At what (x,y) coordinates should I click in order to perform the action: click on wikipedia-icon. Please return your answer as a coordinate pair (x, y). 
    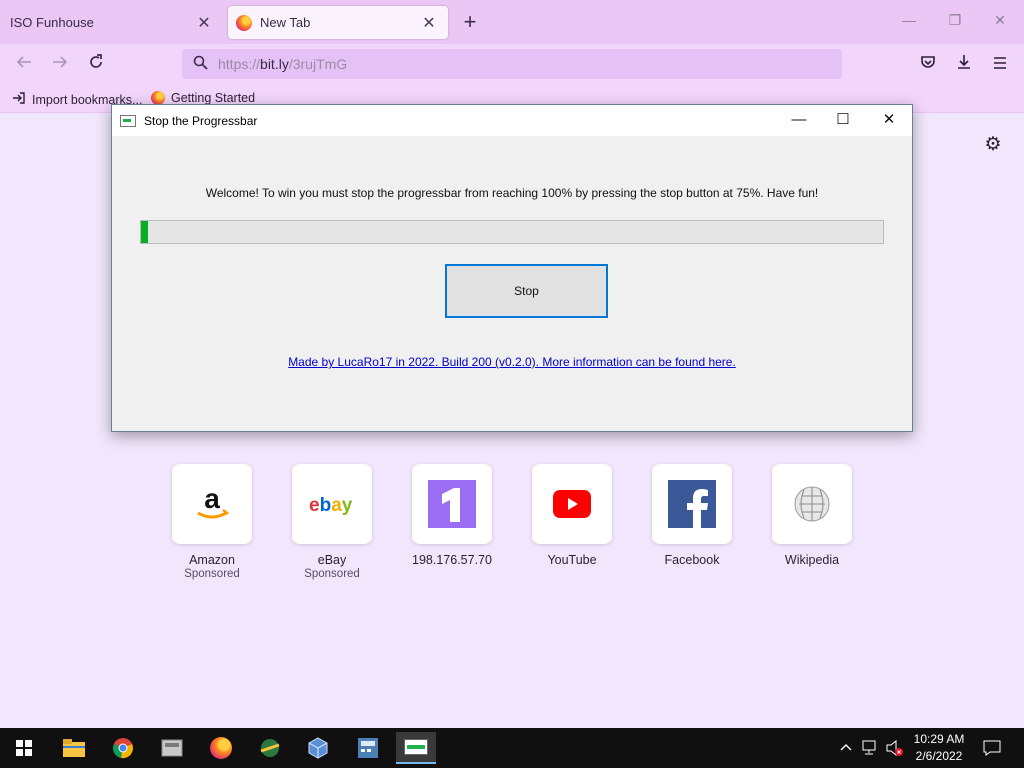
    Looking at the image, I should click on (812, 504).